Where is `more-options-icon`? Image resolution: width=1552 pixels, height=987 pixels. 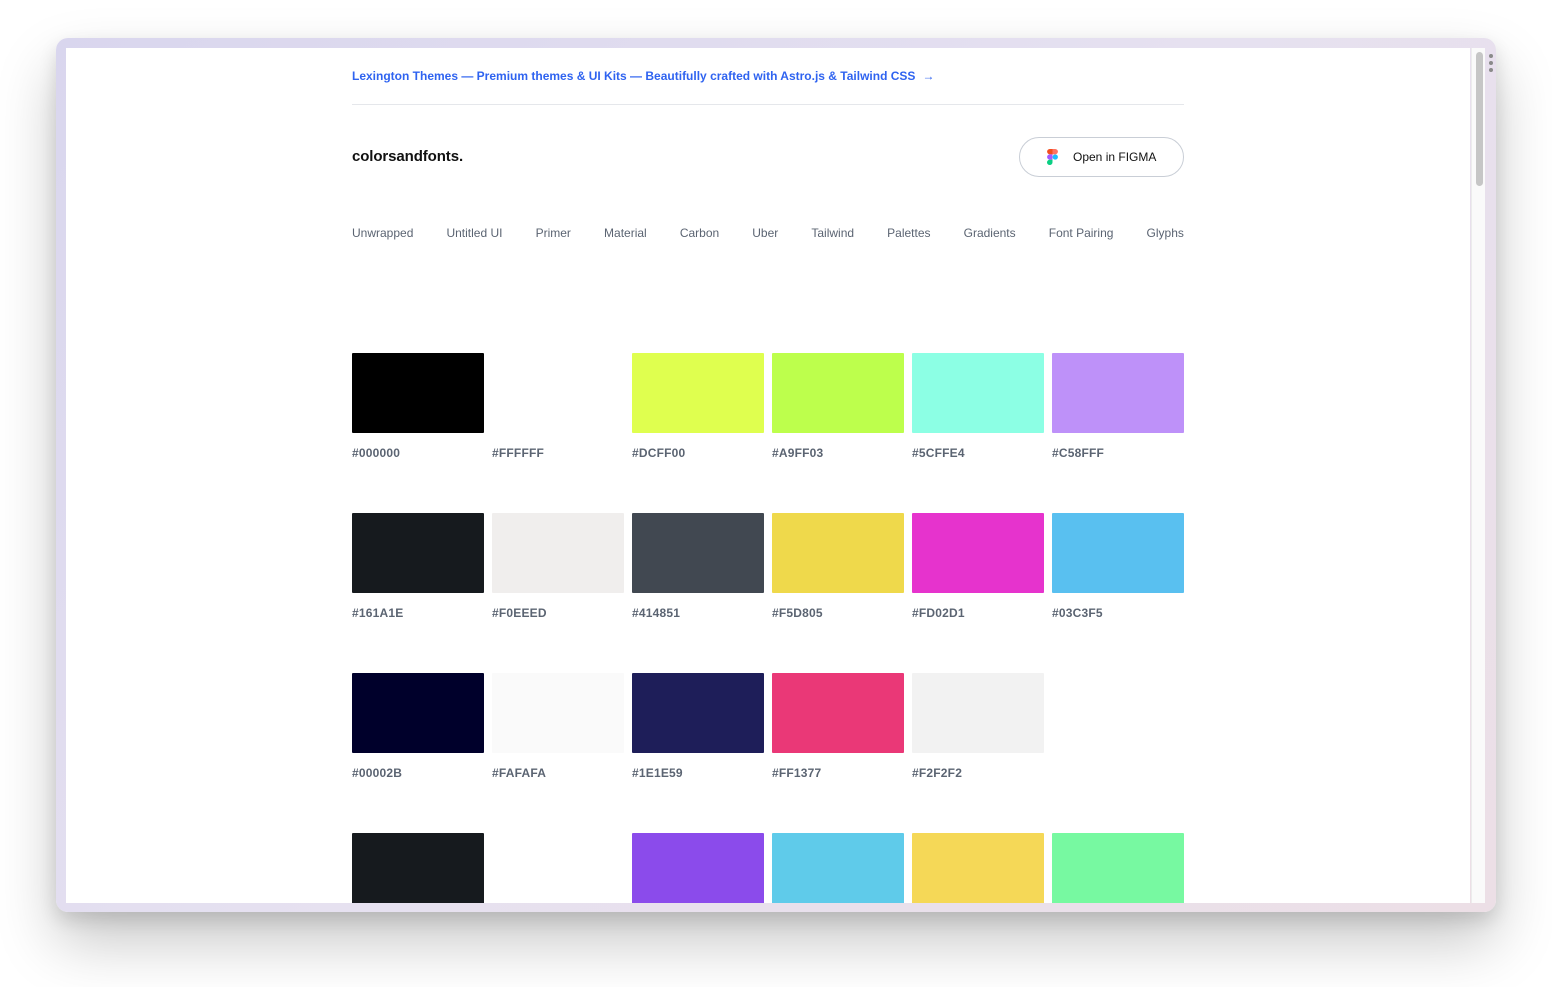
more-options-icon is located at coordinates (1491, 63).